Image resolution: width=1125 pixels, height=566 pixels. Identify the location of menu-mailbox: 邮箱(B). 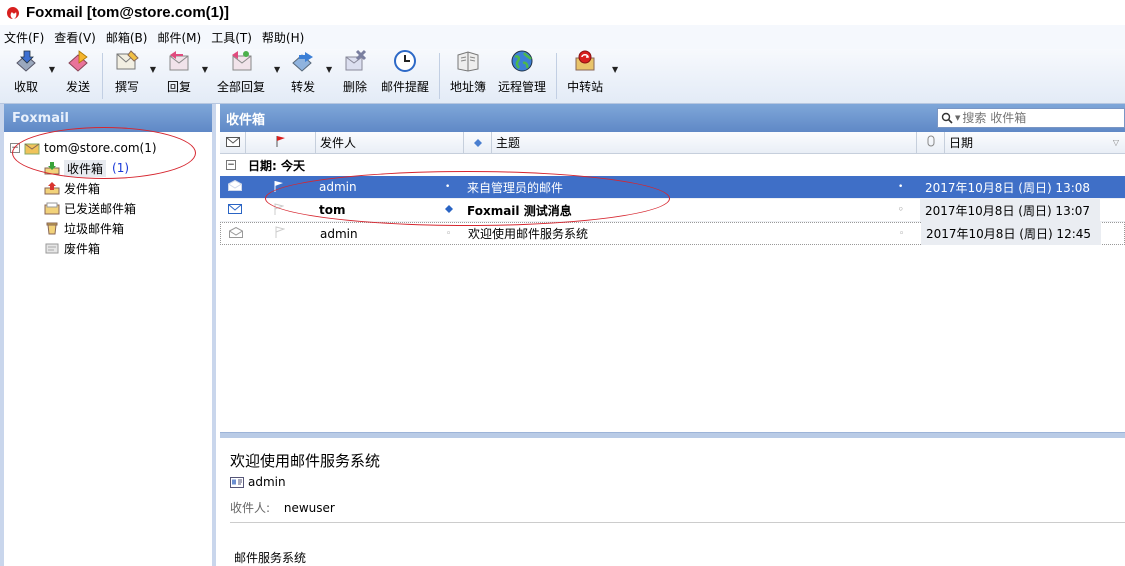
(129, 37).